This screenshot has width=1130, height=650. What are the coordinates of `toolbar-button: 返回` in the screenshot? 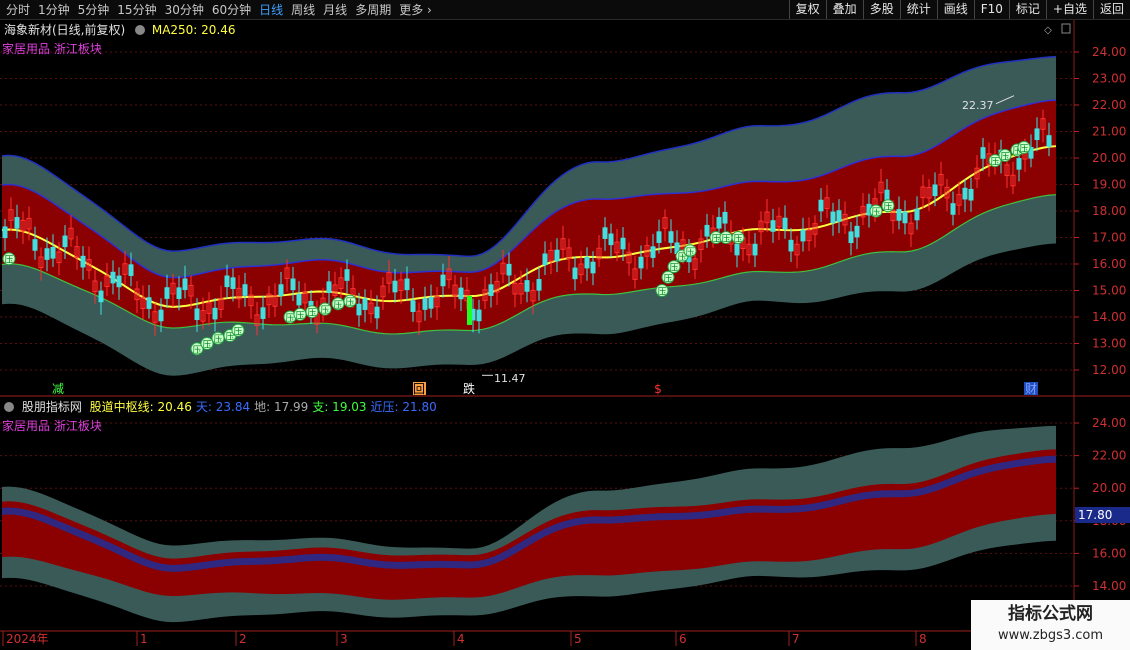 It's located at (1111, 9).